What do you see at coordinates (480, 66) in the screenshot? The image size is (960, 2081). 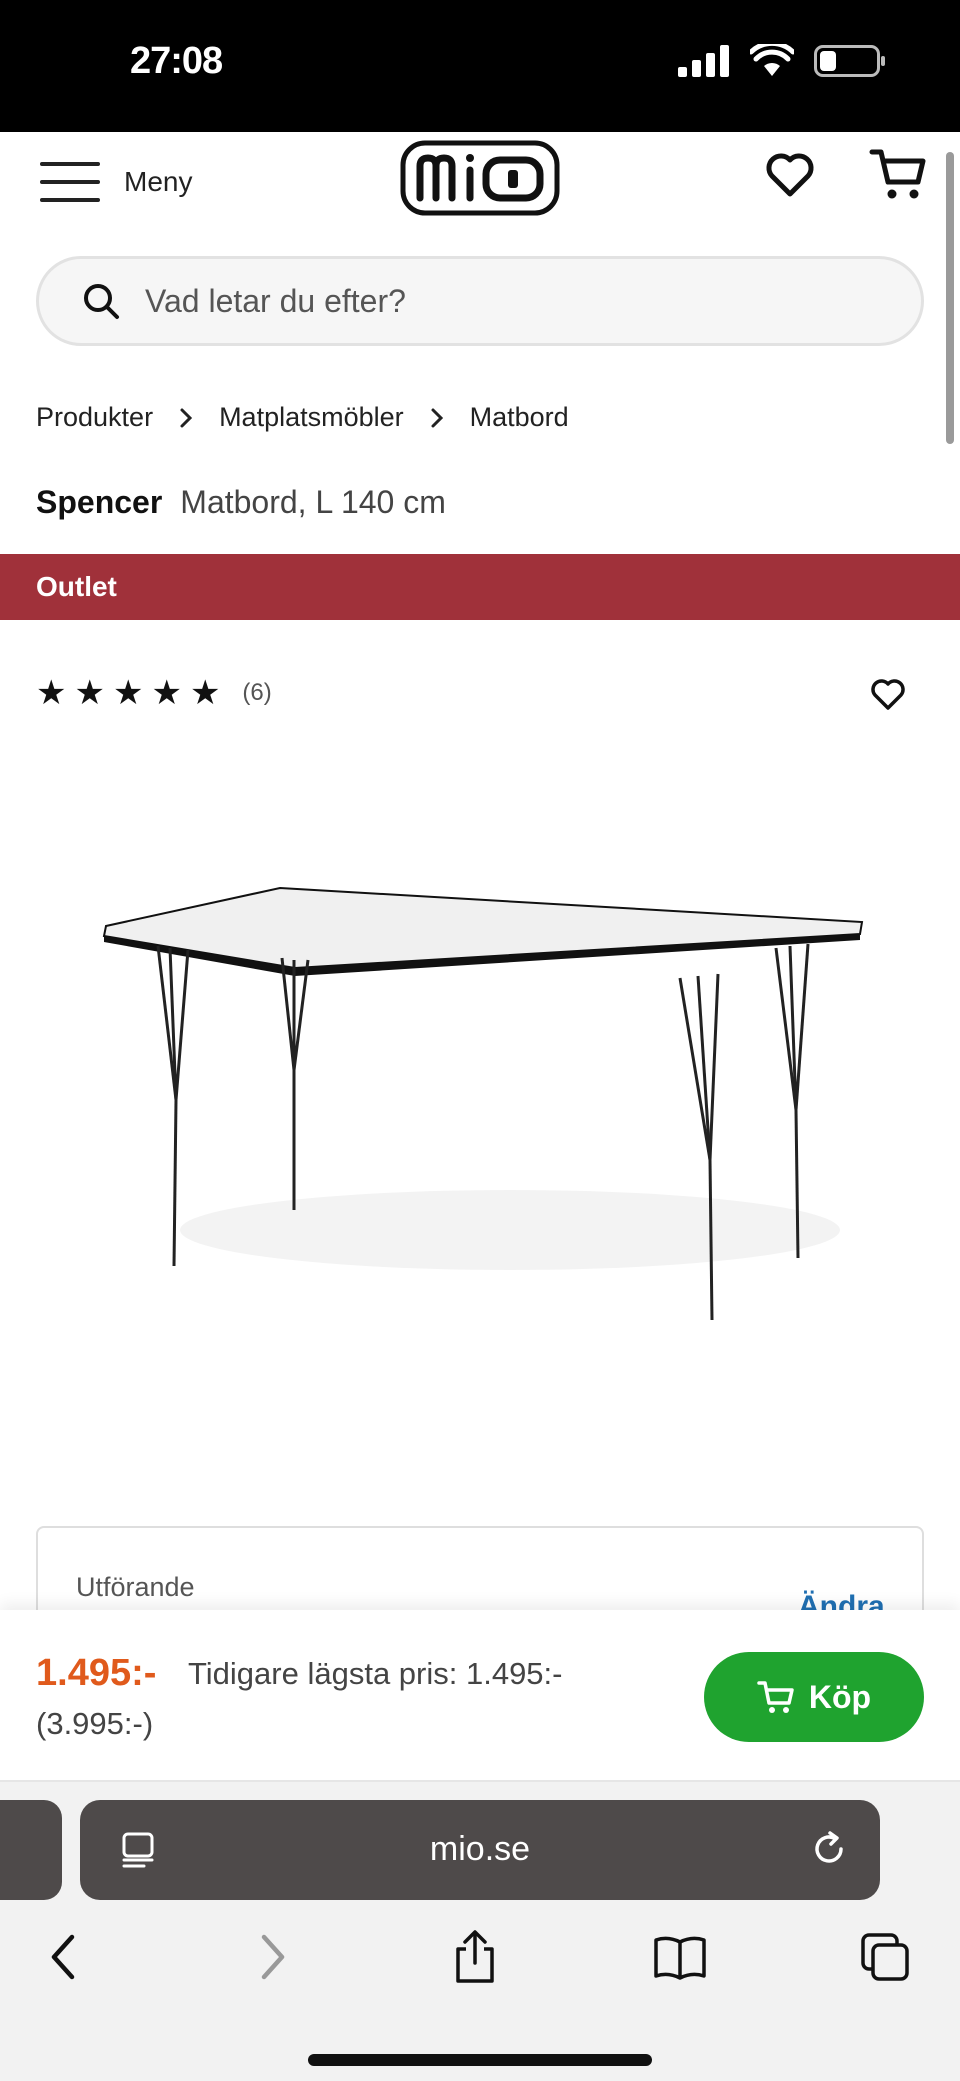 I see `status-bar: 27:08` at bounding box center [480, 66].